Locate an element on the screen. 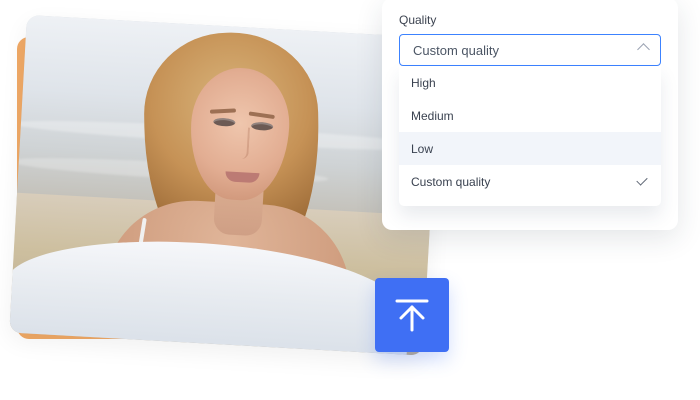 Image resolution: width=700 pixels, height=400 pixels. upload-button is located at coordinates (412, 315).